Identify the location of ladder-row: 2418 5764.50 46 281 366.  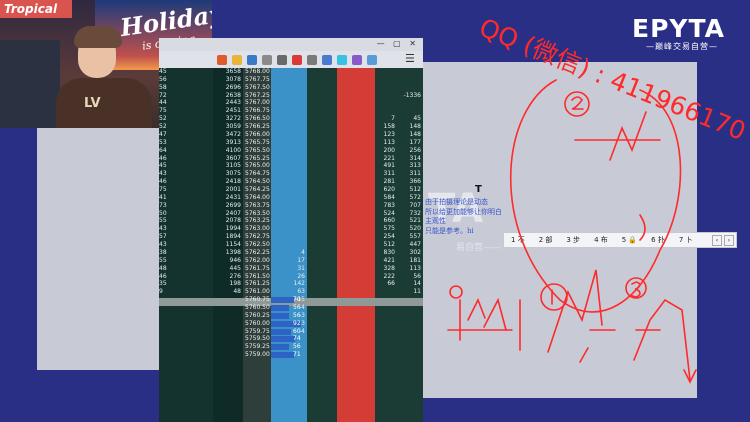
(291, 182).